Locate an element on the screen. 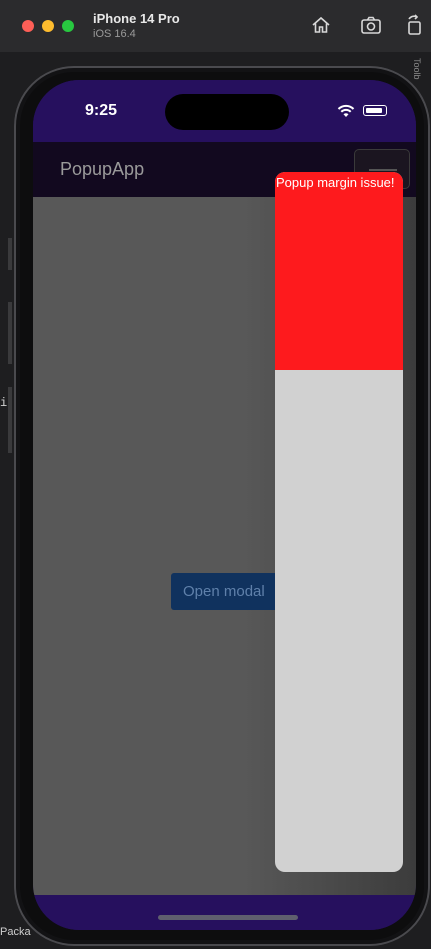  background-code-fragment: i is located at coordinates (4, 403).